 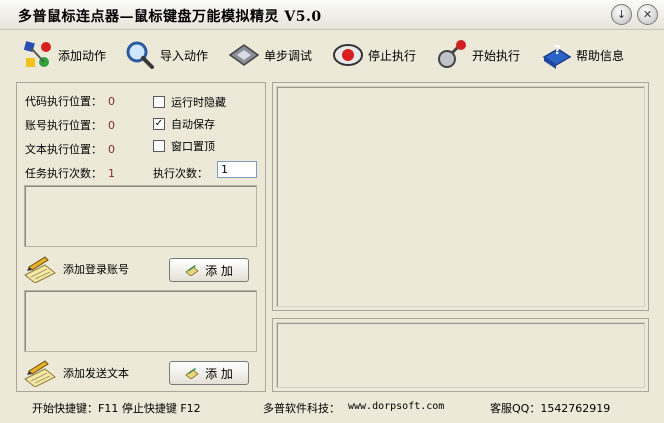 I want to click on task-count-label: 任务执行次数：, so click(x=63, y=173).